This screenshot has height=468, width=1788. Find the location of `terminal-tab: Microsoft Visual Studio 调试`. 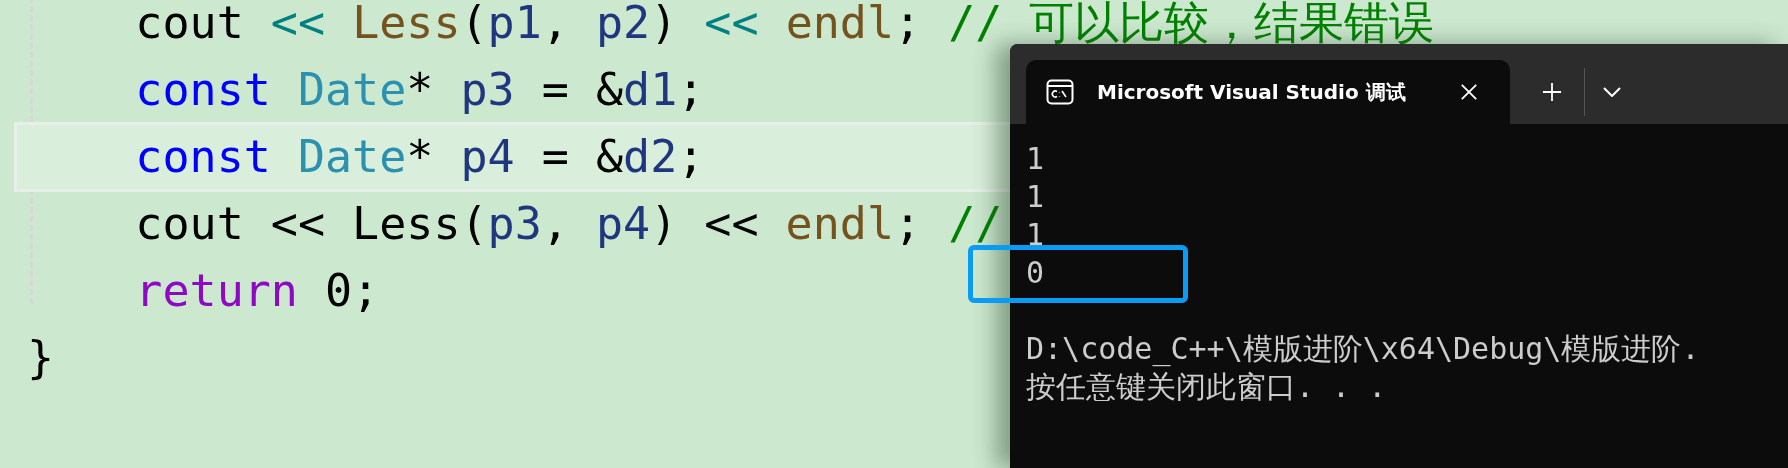

terminal-tab: Microsoft Visual Studio 调试 is located at coordinates (1268, 92).